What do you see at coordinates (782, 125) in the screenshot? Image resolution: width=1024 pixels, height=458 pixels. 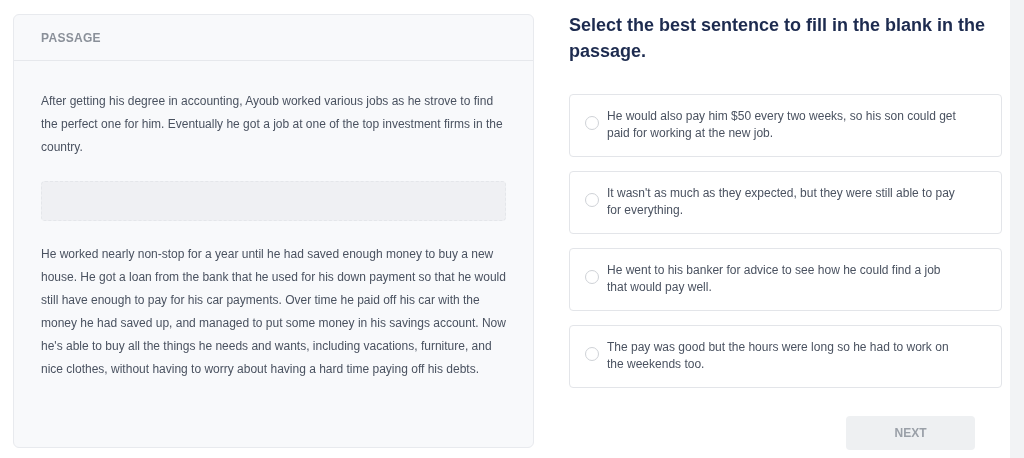 I see `option-text: He would also pay him $50 every two weeks, so his son could get paid for working at the new job.` at bounding box center [782, 125].